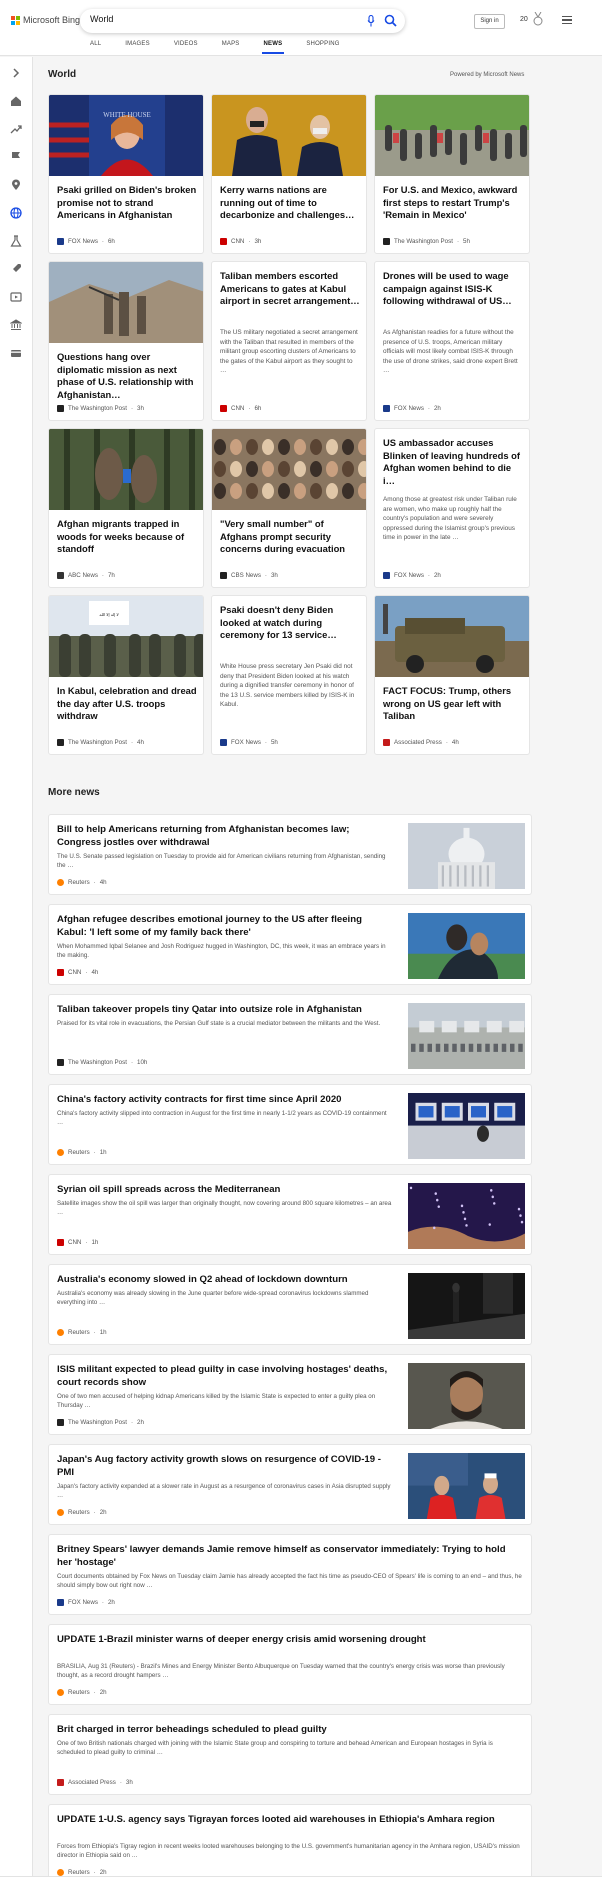  I want to click on news-card-source: FOX News · 5h, so click(249, 742).